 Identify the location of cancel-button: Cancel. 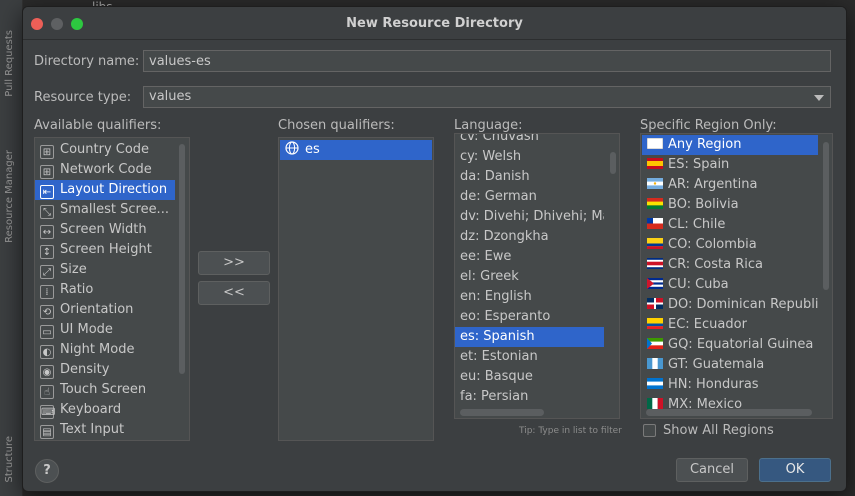
(712, 470).